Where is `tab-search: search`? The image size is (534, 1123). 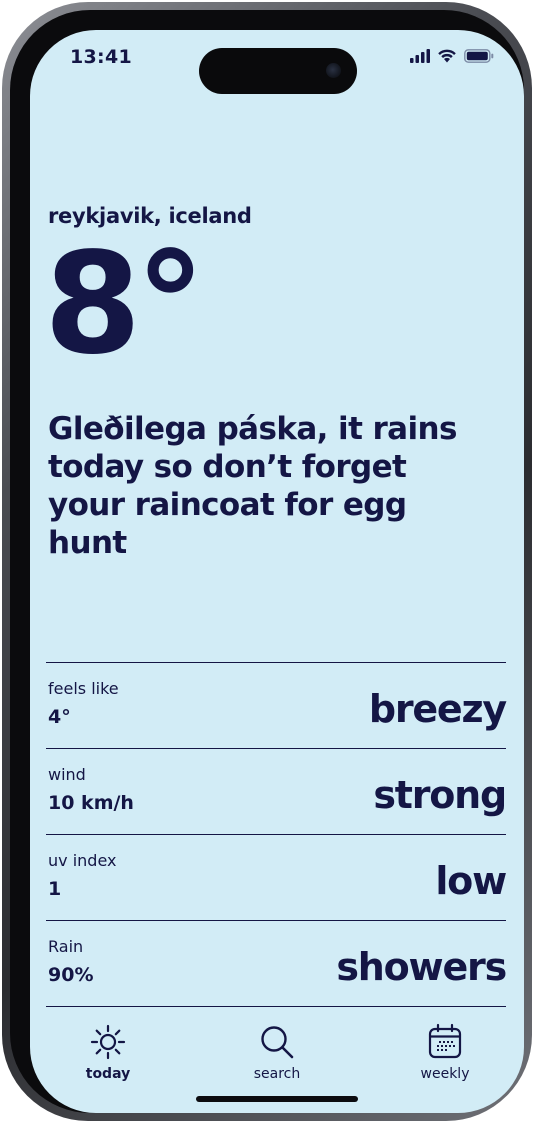
tab-search: search is located at coordinates (277, 1054).